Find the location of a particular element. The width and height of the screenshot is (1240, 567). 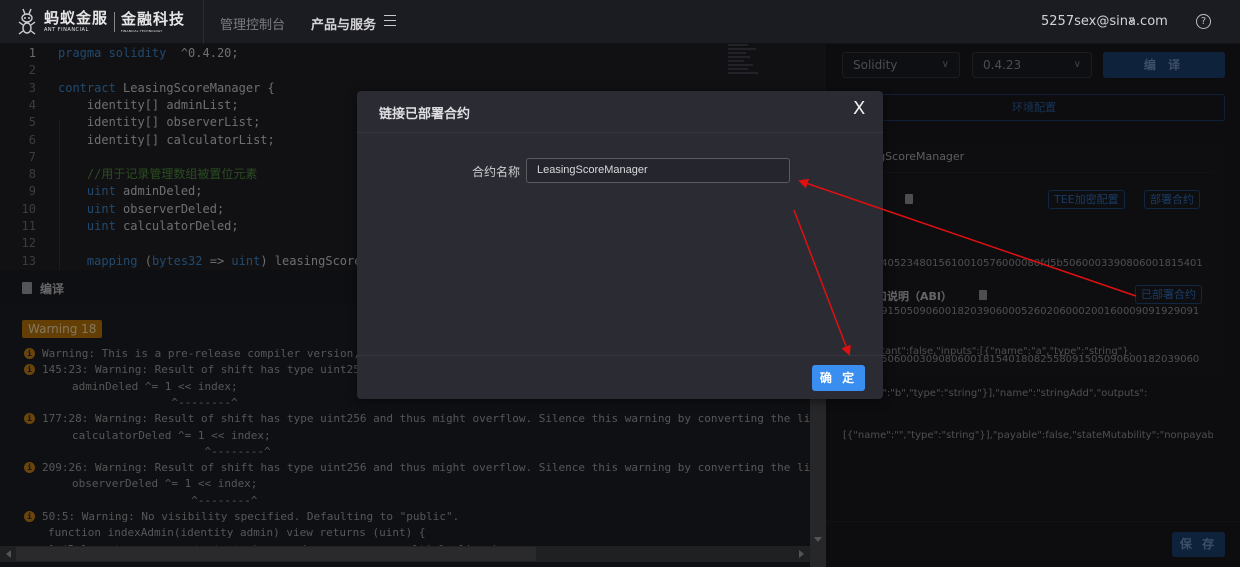

logo-brand-cn: 蚂蚁金服 is located at coordinates (76, 18).